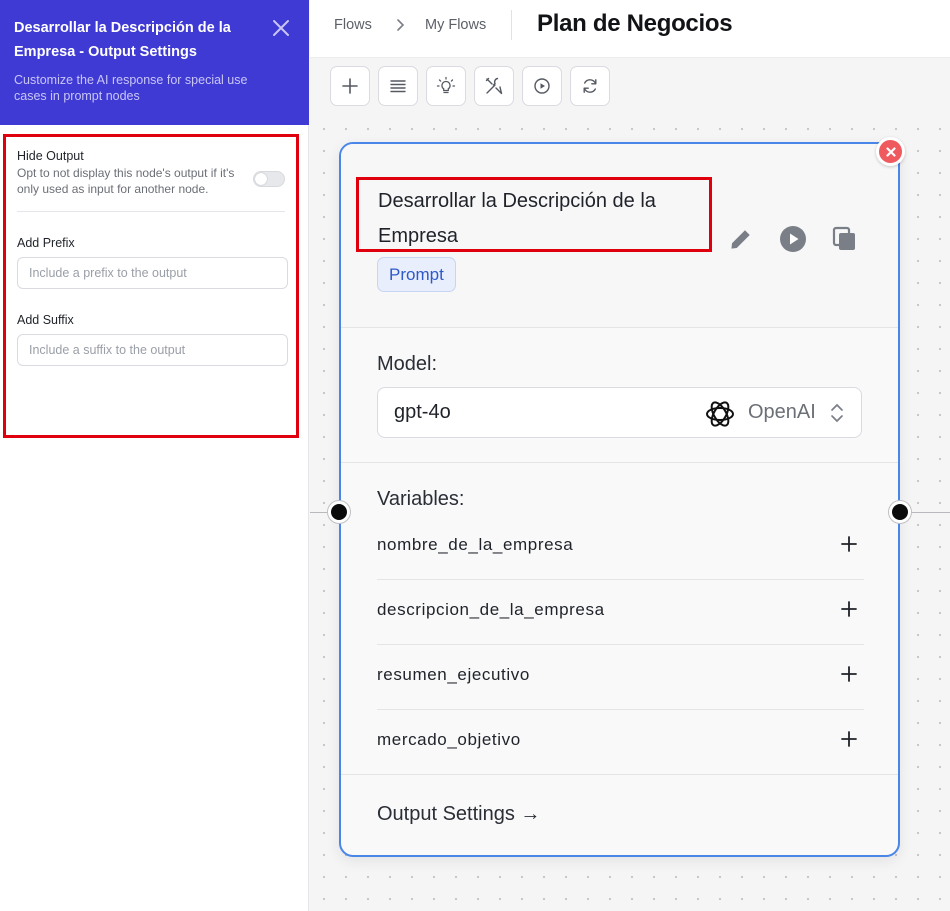  Describe the element at coordinates (900, 512) in the screenshot. I see `output-handle` at that location.